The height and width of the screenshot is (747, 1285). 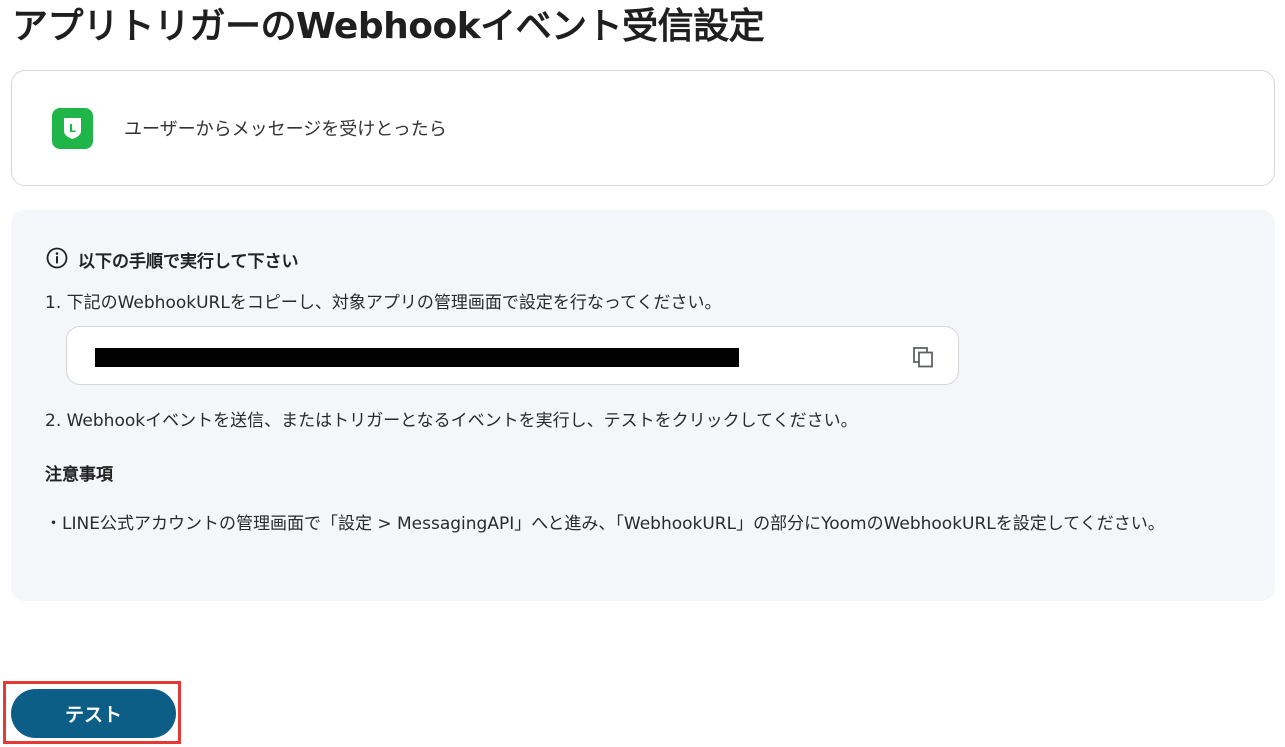 I want to click on info-icon, so click(x=57, y=258).